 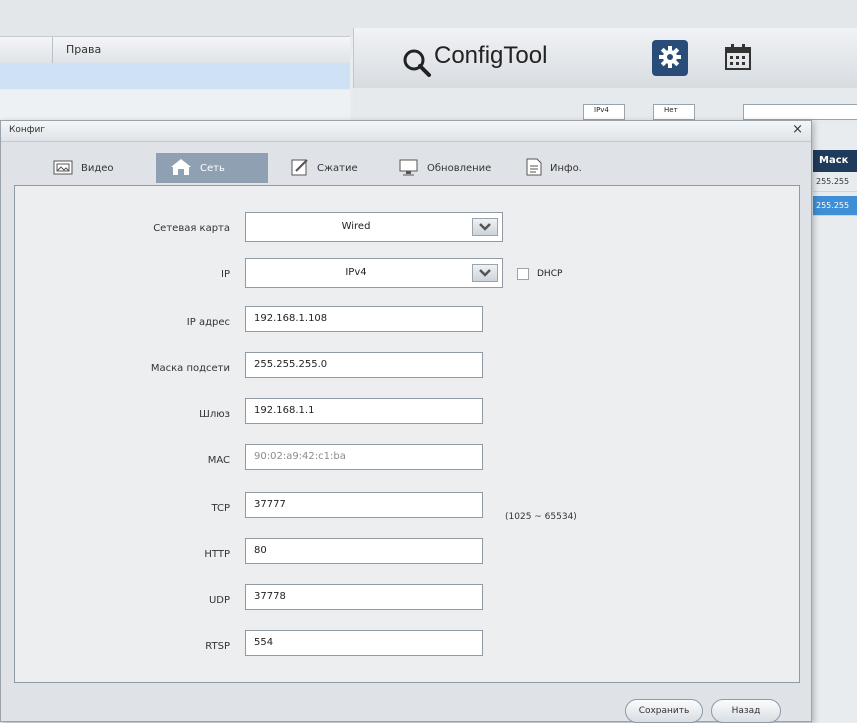 I want to click on settings-button, so click(x=670, y=58).